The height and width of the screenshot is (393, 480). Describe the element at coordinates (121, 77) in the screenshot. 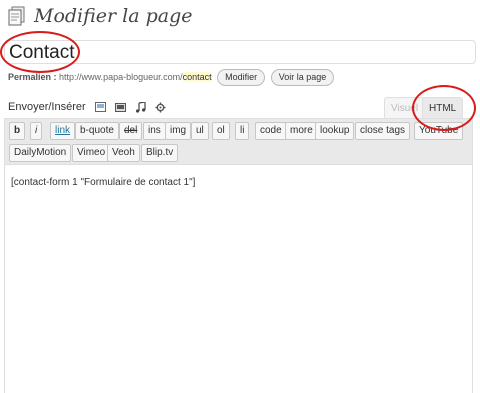

I see `permalink-base-url: http://www.papa-blogueur.com/` at that location.